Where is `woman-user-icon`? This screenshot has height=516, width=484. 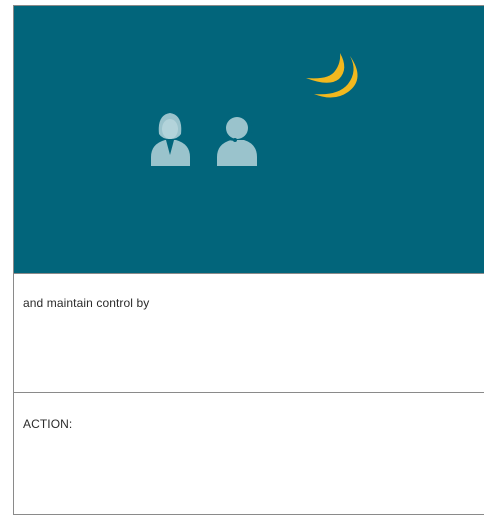
woman-user-icon is located at coordinates (170, 139).